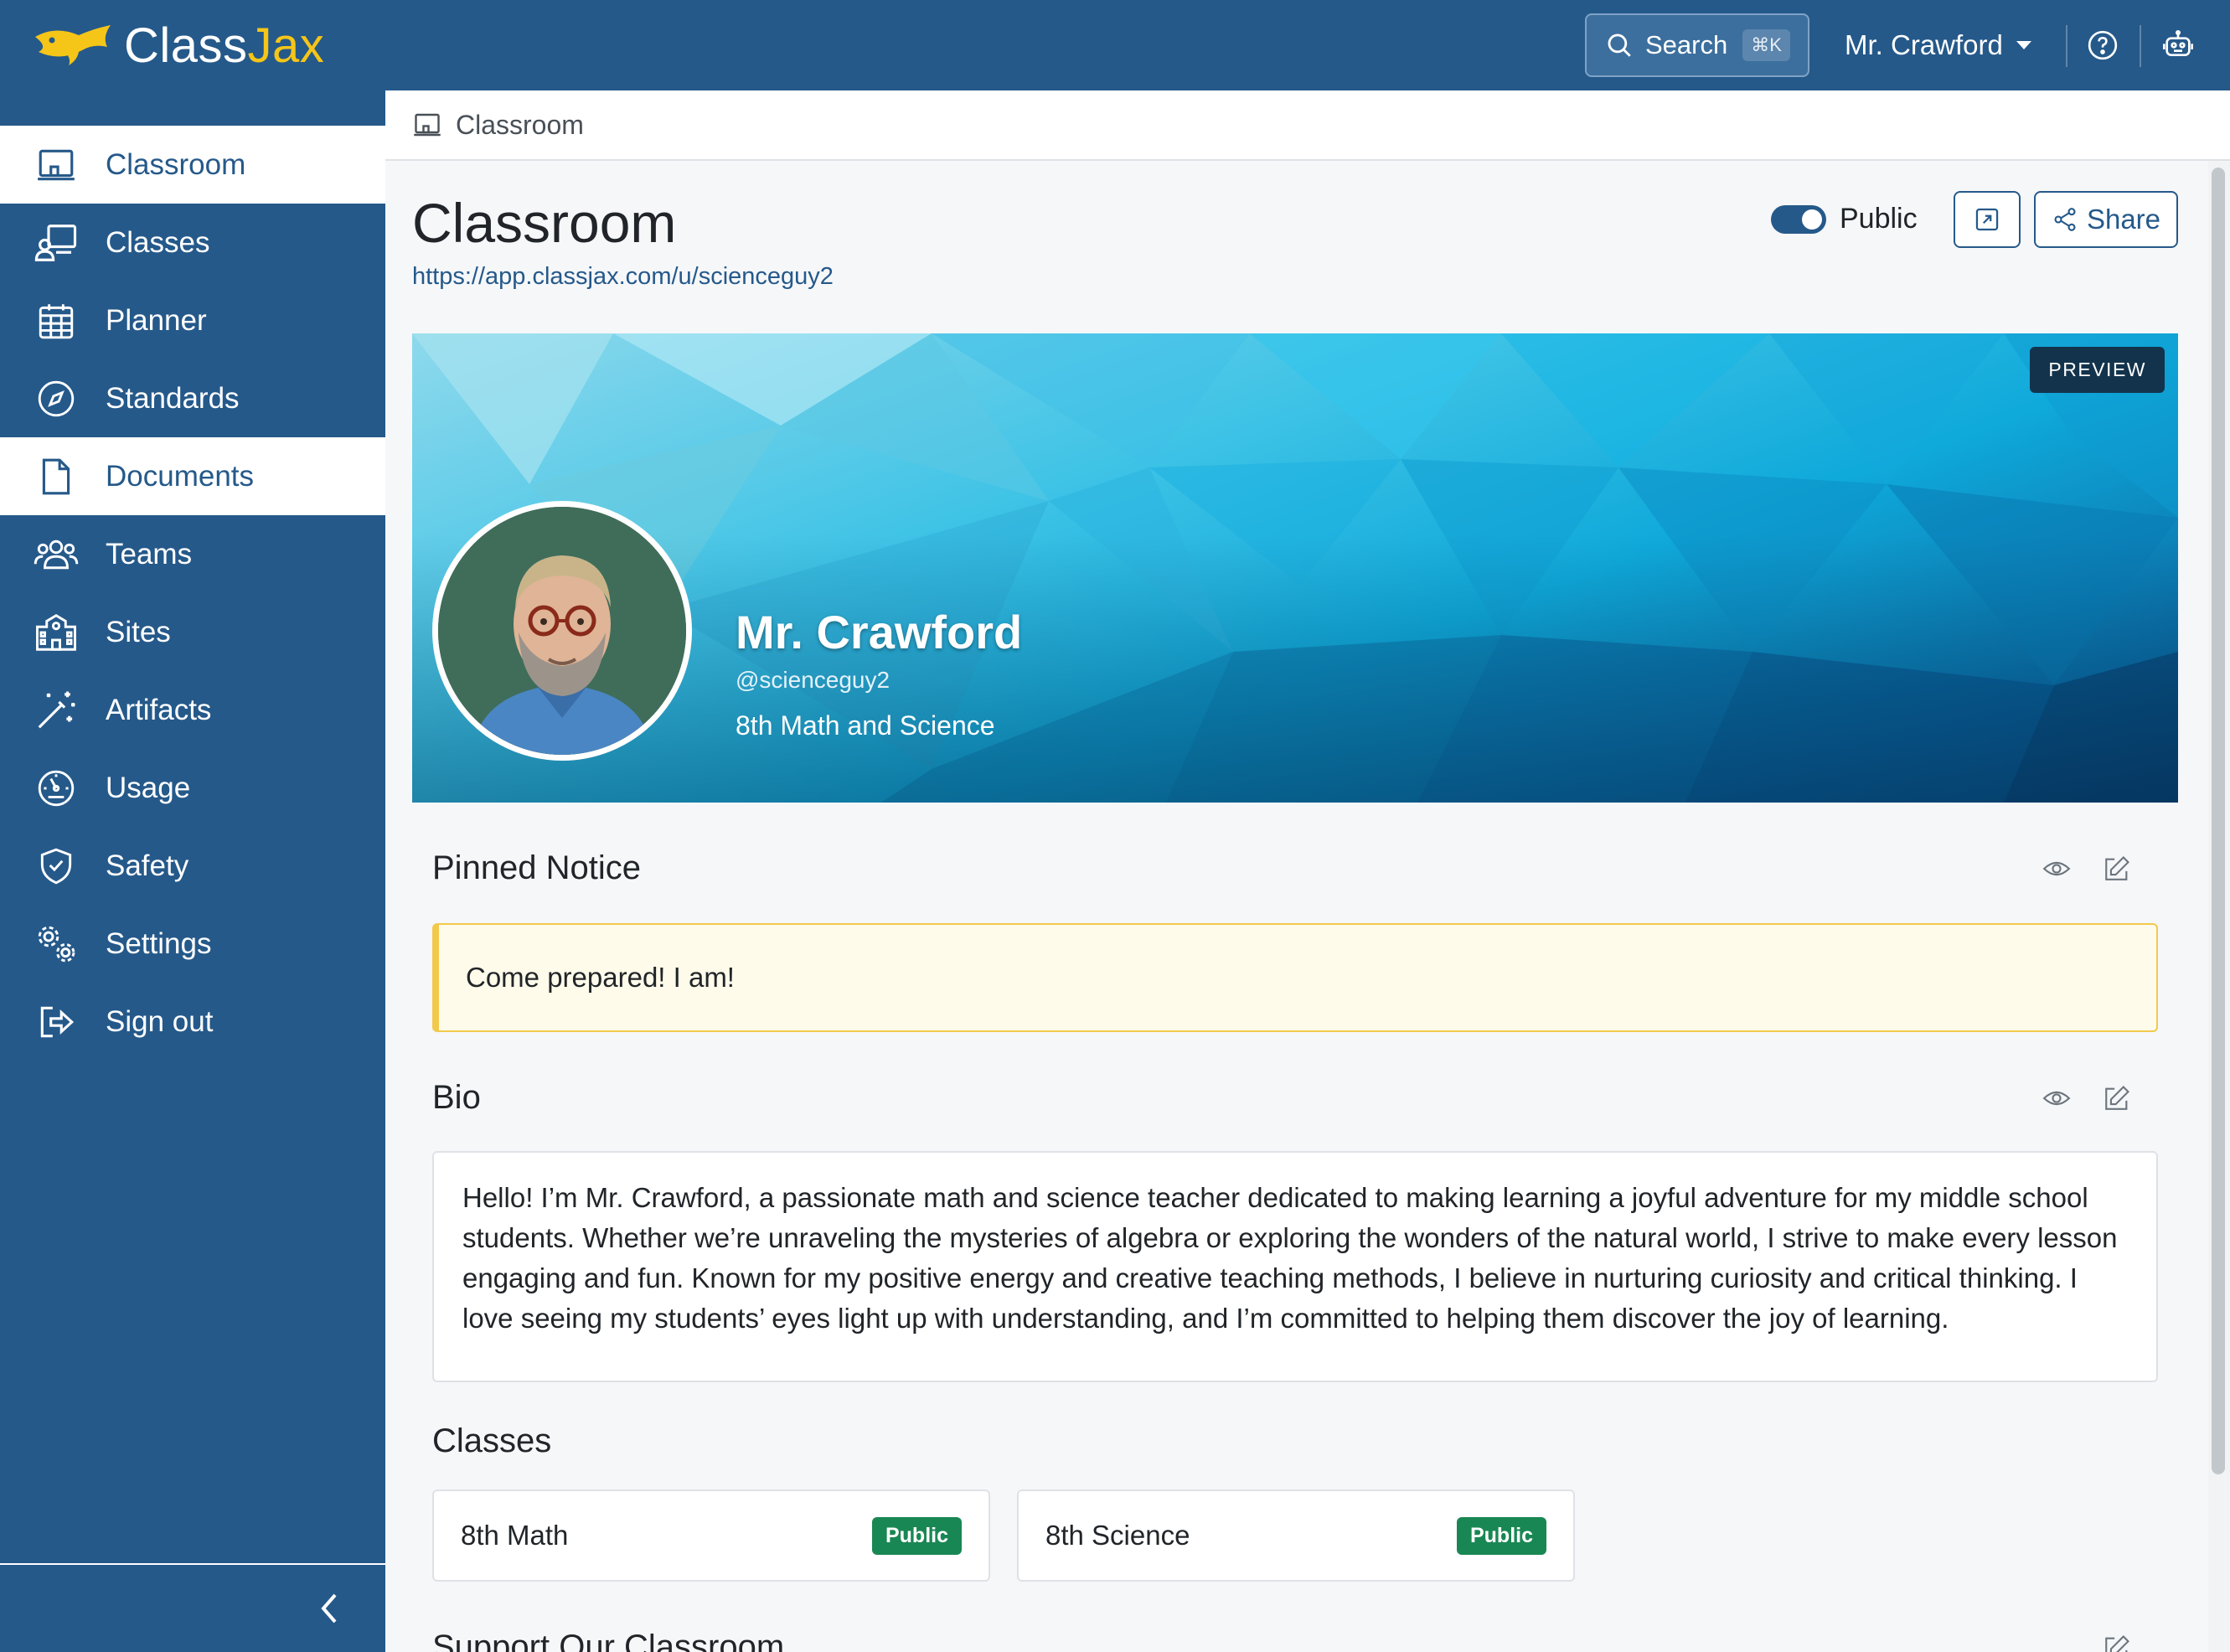 Image resolution: width=2230 pixels, height=1652 pixels. Describe the element at coordinates (1307, 125) in the screenshot. I see `breadcrumb: Classroom` at that location.